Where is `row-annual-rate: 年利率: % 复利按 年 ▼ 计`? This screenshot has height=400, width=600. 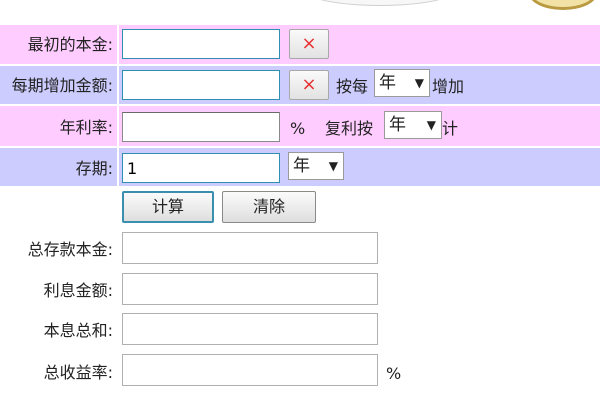 row-annual-rate: 年利率: % 复利按 年 ▼ 计 is located at coordinates (300, 126).